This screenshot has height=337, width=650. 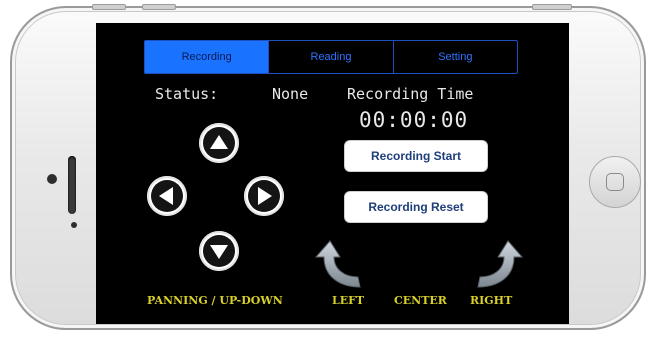 I want to click on home-square-icon, so click(x=615, y=182).